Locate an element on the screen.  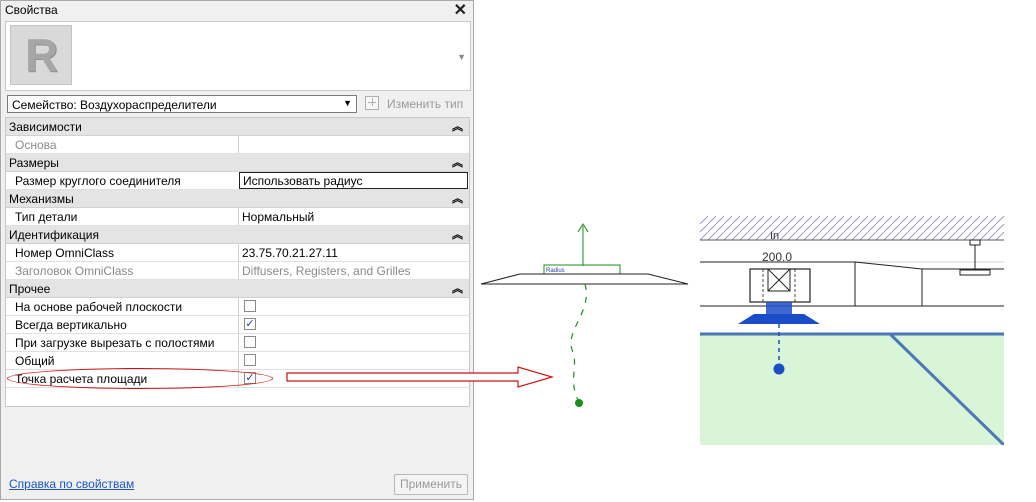
group-label: Идентификация is located at coordinates (54, 235).